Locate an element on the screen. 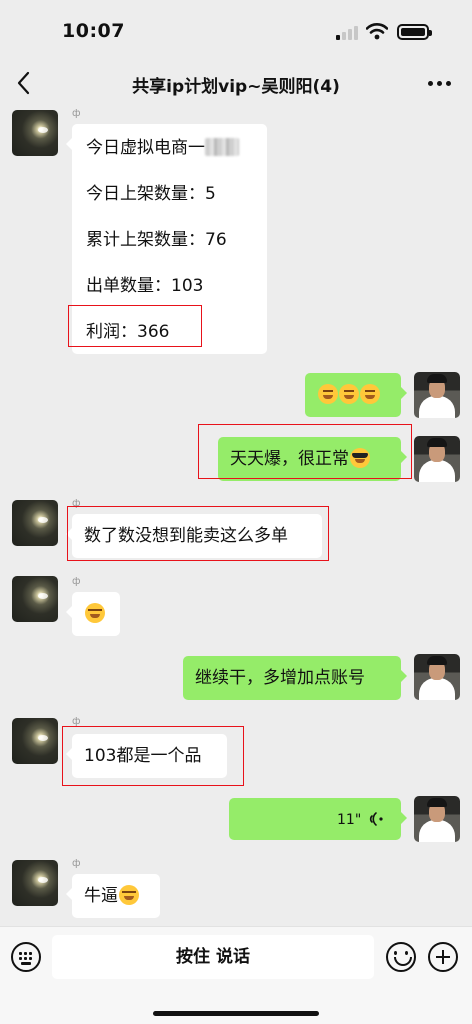 This screenshot has height=1024, width=472. message-bubble-text: 数了数没想到能卖这么多单 is located at coordinates (194, 536).